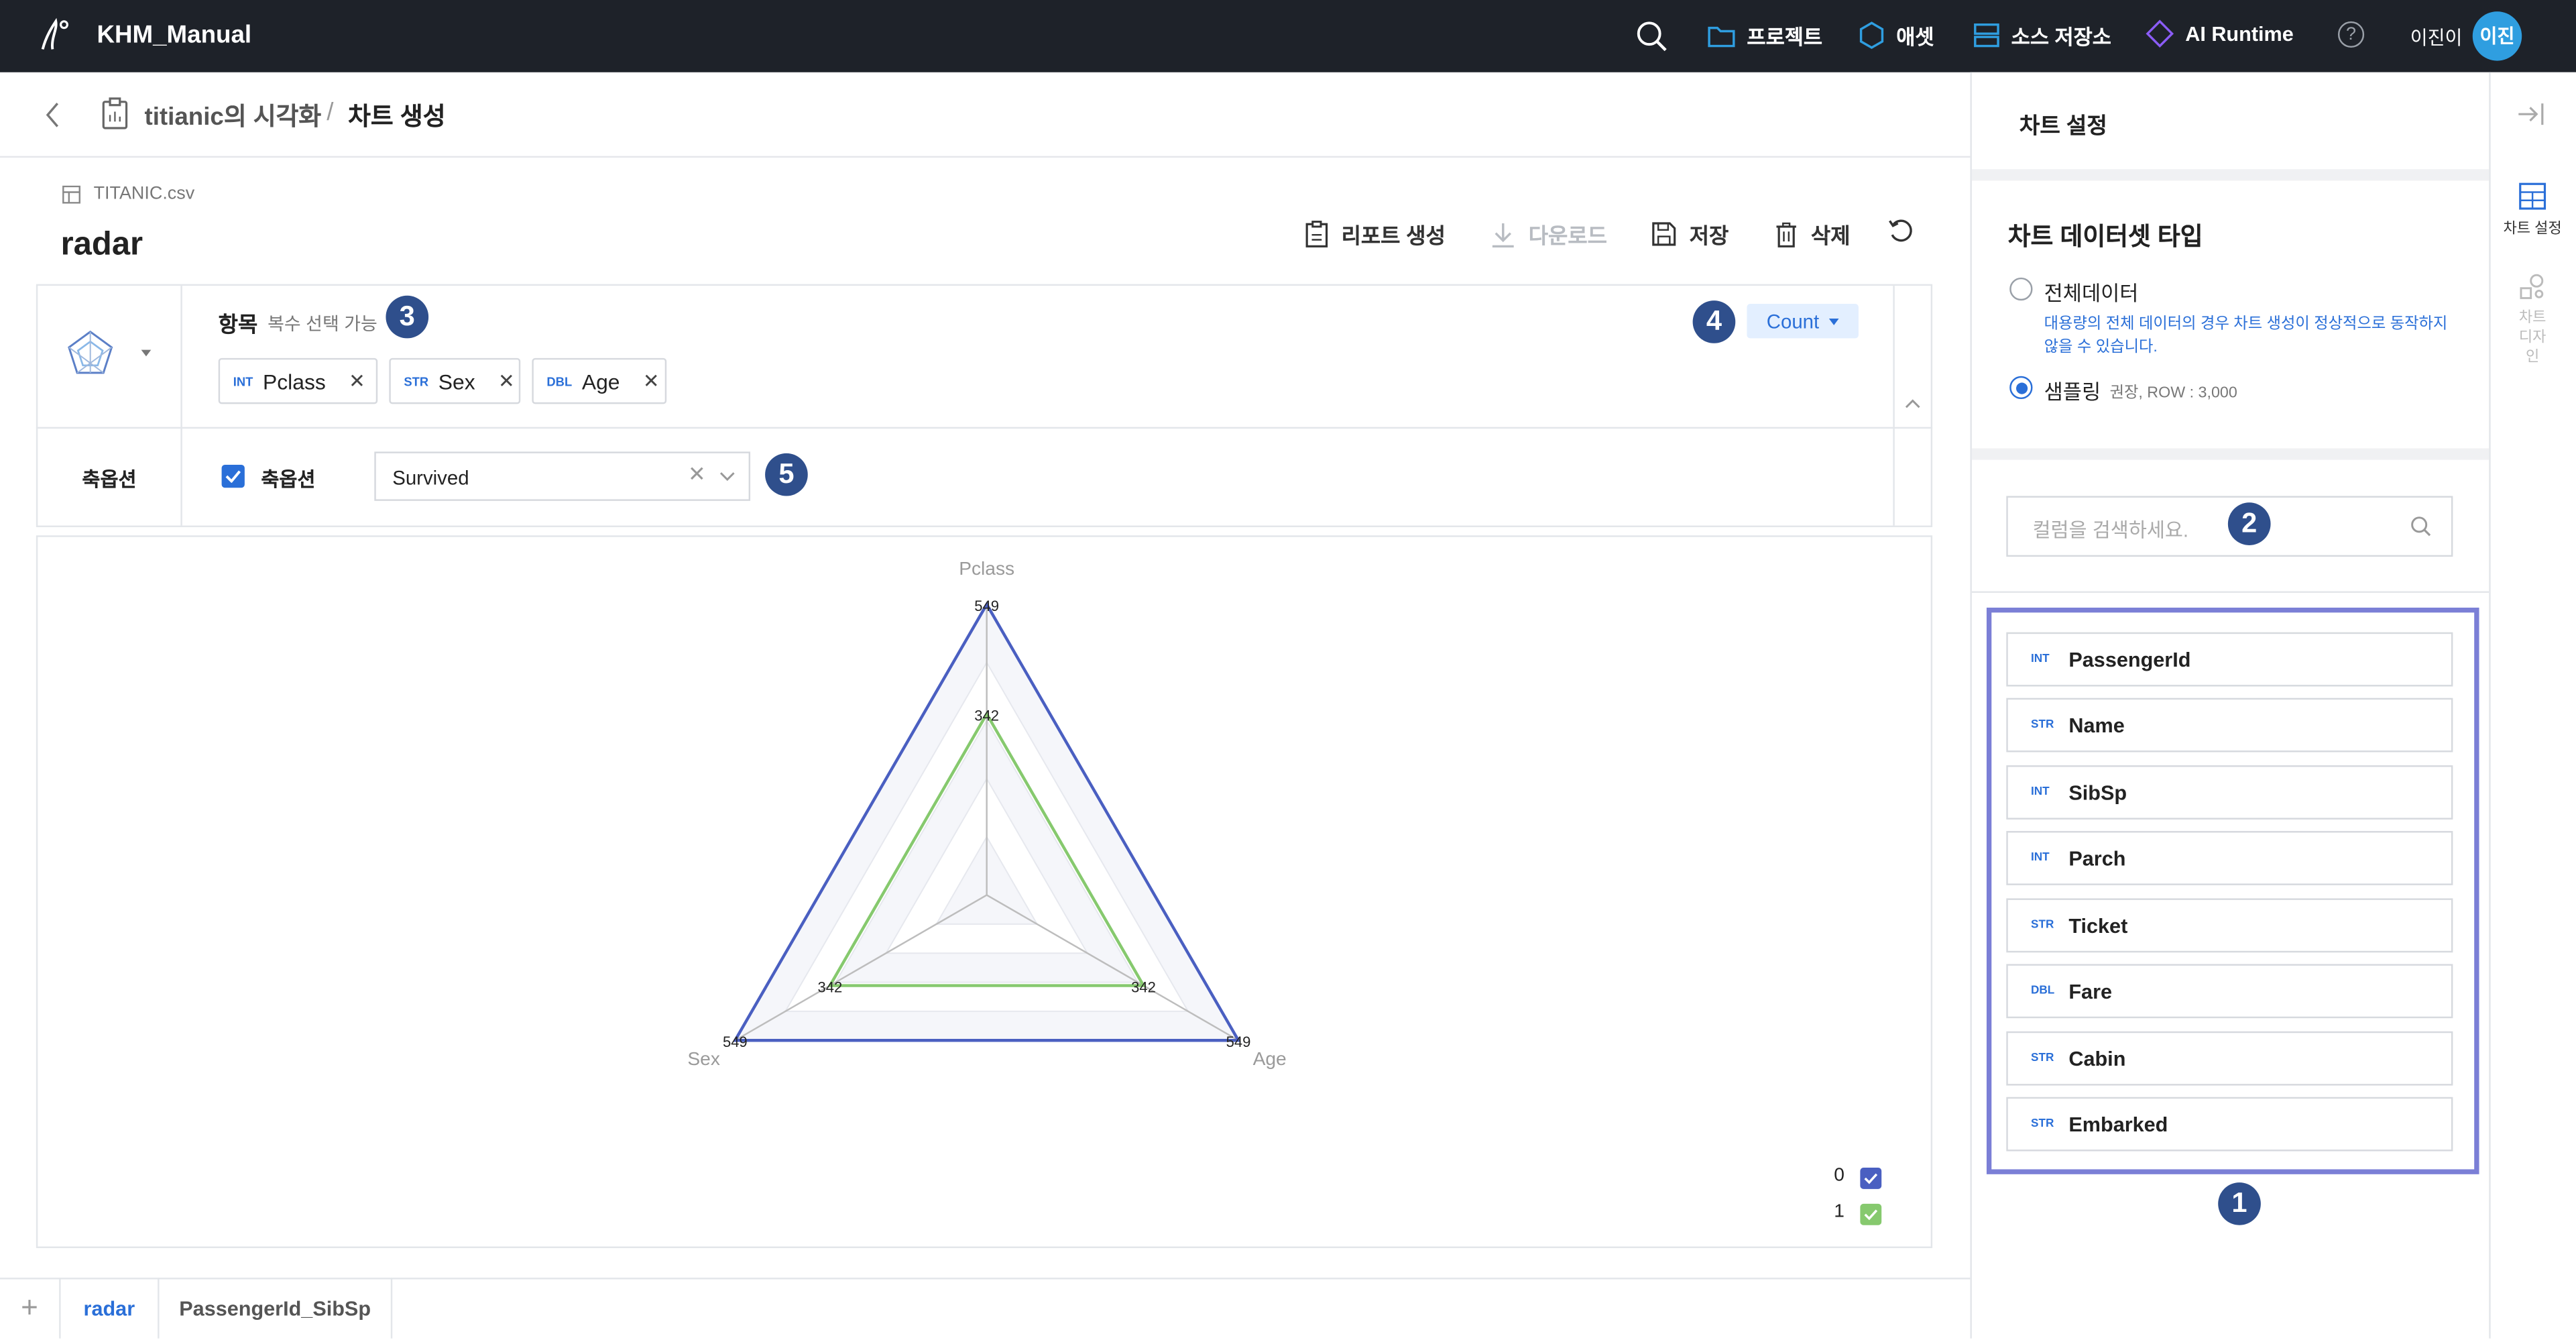 This screenshot has width=2576, height=1340. Describe the element at coordinates (2229, 659) in the screenshot. I see `column-item: INT PassengerId` at that location.